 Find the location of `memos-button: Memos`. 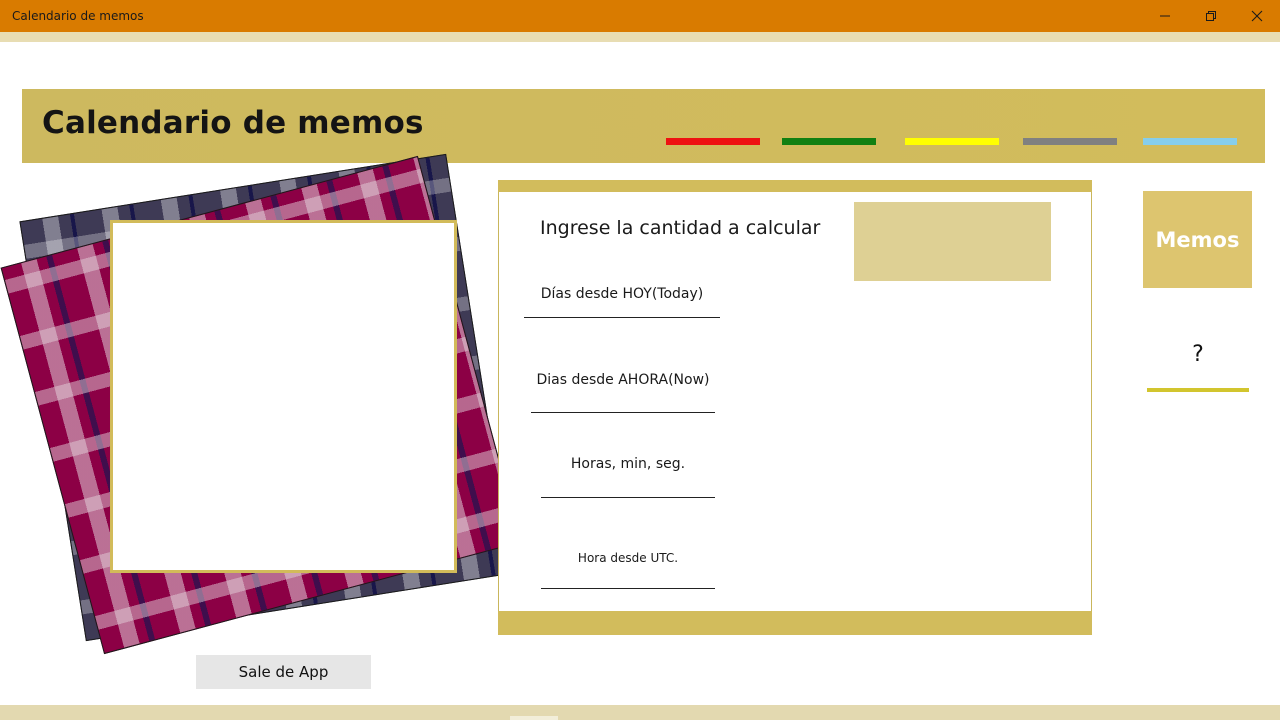

memos-button: Memos is located at coordinates (1197, 239).